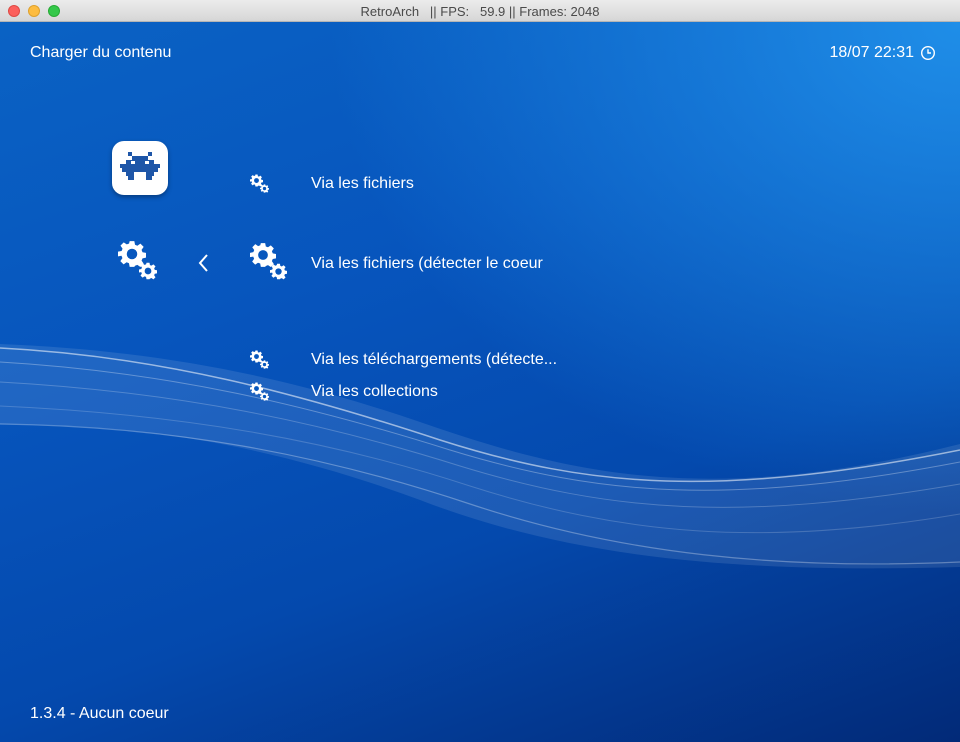 The image size is (960, 742). I want to click on clock-icon, so click(928, 53).